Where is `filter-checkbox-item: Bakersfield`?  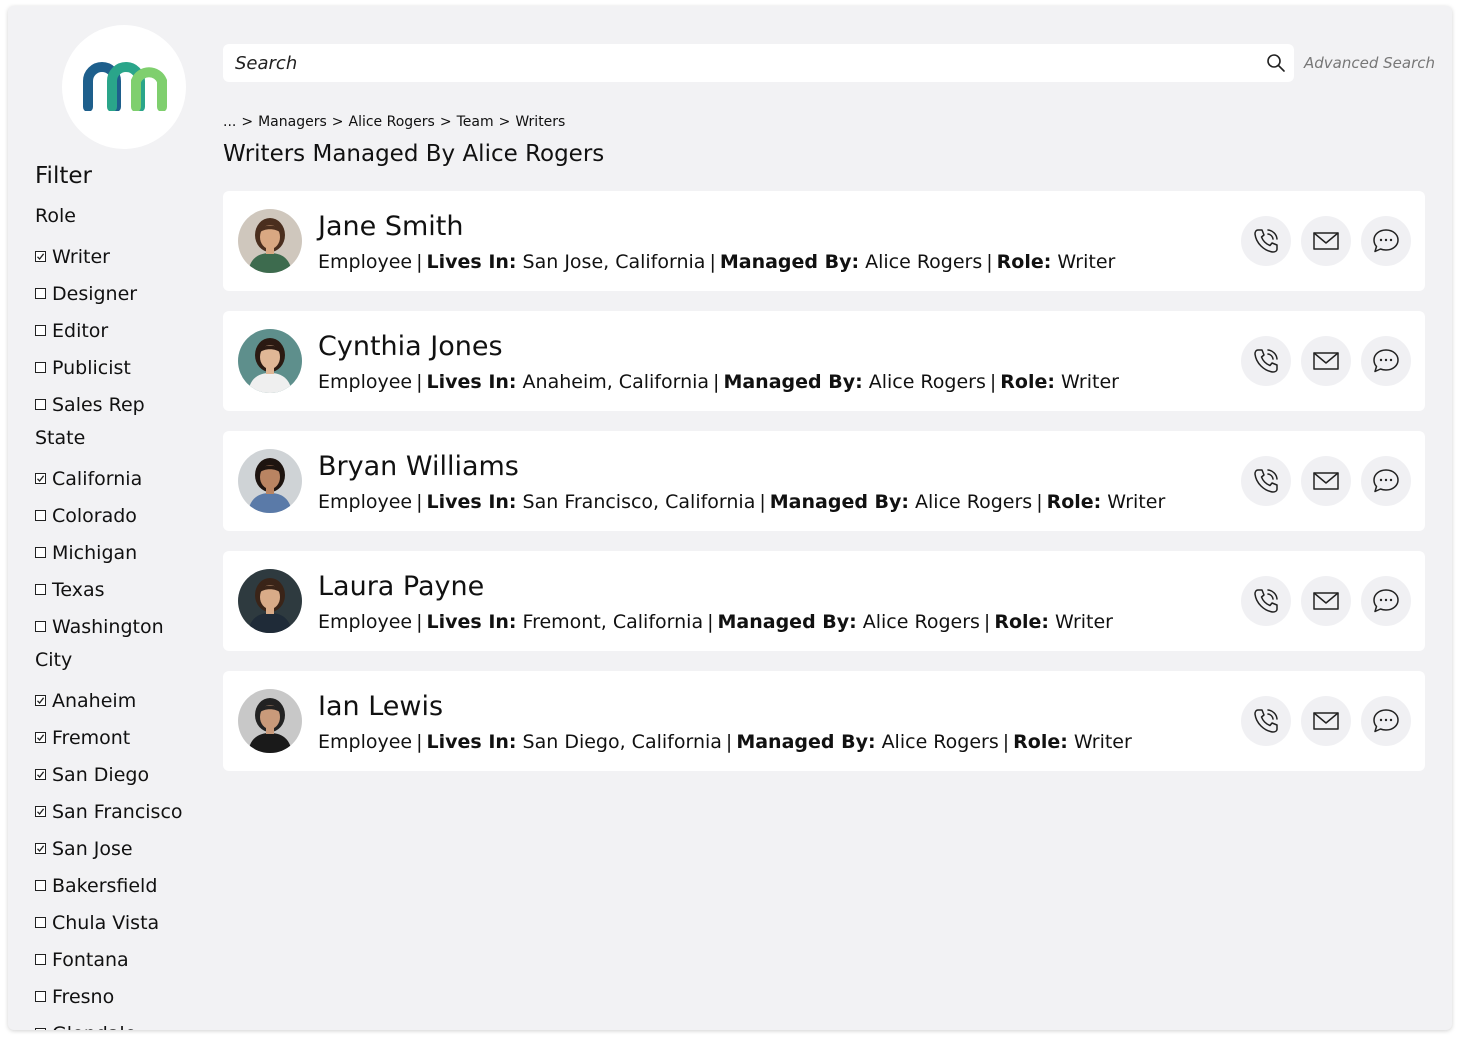
filter-checkbox-item: Bakersfield is located at coordinates (109, 885).